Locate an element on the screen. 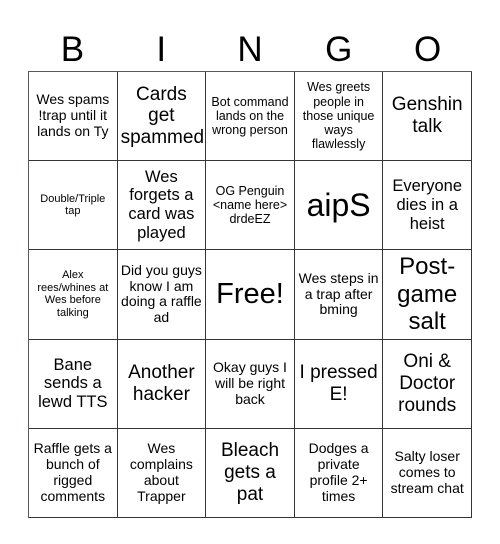 Image resolution: width=500 pixels, height=544 pixels. bingo-cell-label: aipS is located at coordinates (338, 205).